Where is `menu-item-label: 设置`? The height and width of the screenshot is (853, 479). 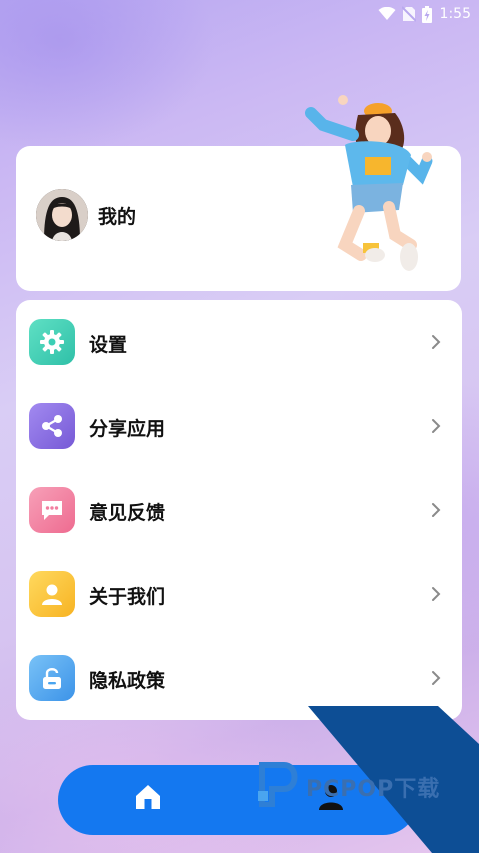 menu-item-label: 设置 is located at coordinates (108, 345).